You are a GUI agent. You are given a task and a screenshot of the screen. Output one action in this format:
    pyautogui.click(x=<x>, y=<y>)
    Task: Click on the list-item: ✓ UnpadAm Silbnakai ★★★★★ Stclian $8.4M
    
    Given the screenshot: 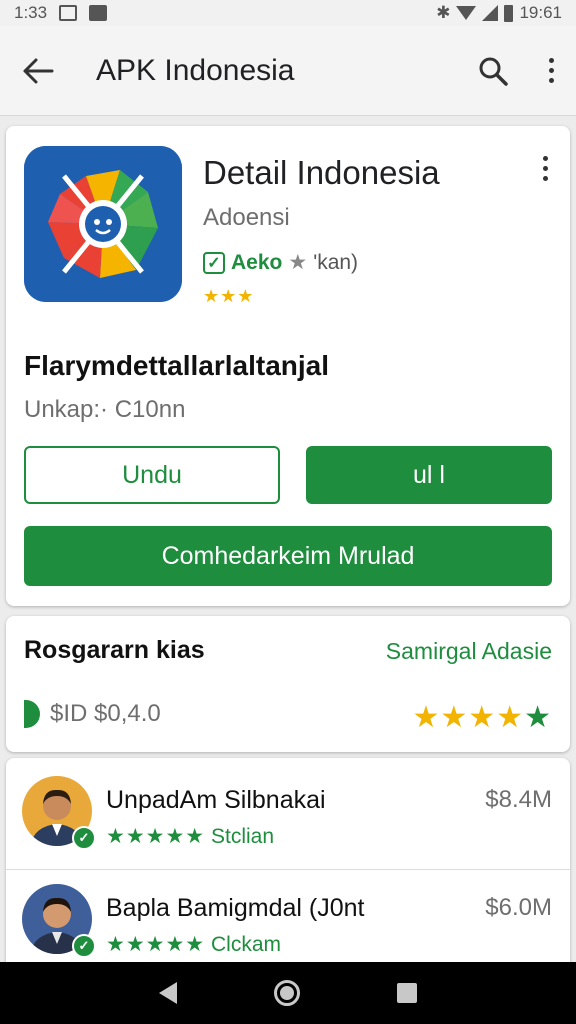 What is the action you would take?
    pyautogui.click(x=288, y=818)
    